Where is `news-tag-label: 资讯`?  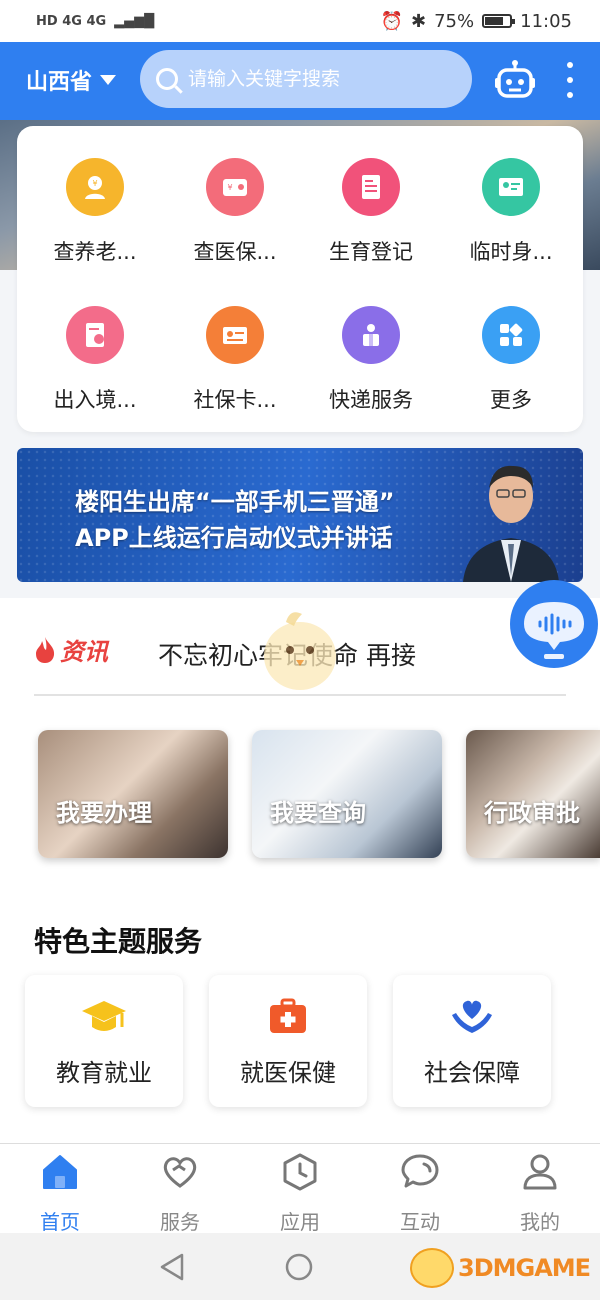
news-tag-label: 资讯 is located at coordinates (84, 652).